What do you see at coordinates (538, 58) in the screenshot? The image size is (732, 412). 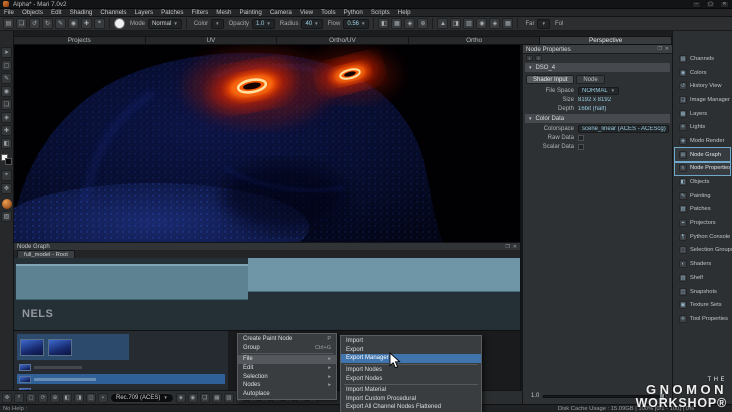 I see `list-icon: ≡` at bounding box center [538, 58].